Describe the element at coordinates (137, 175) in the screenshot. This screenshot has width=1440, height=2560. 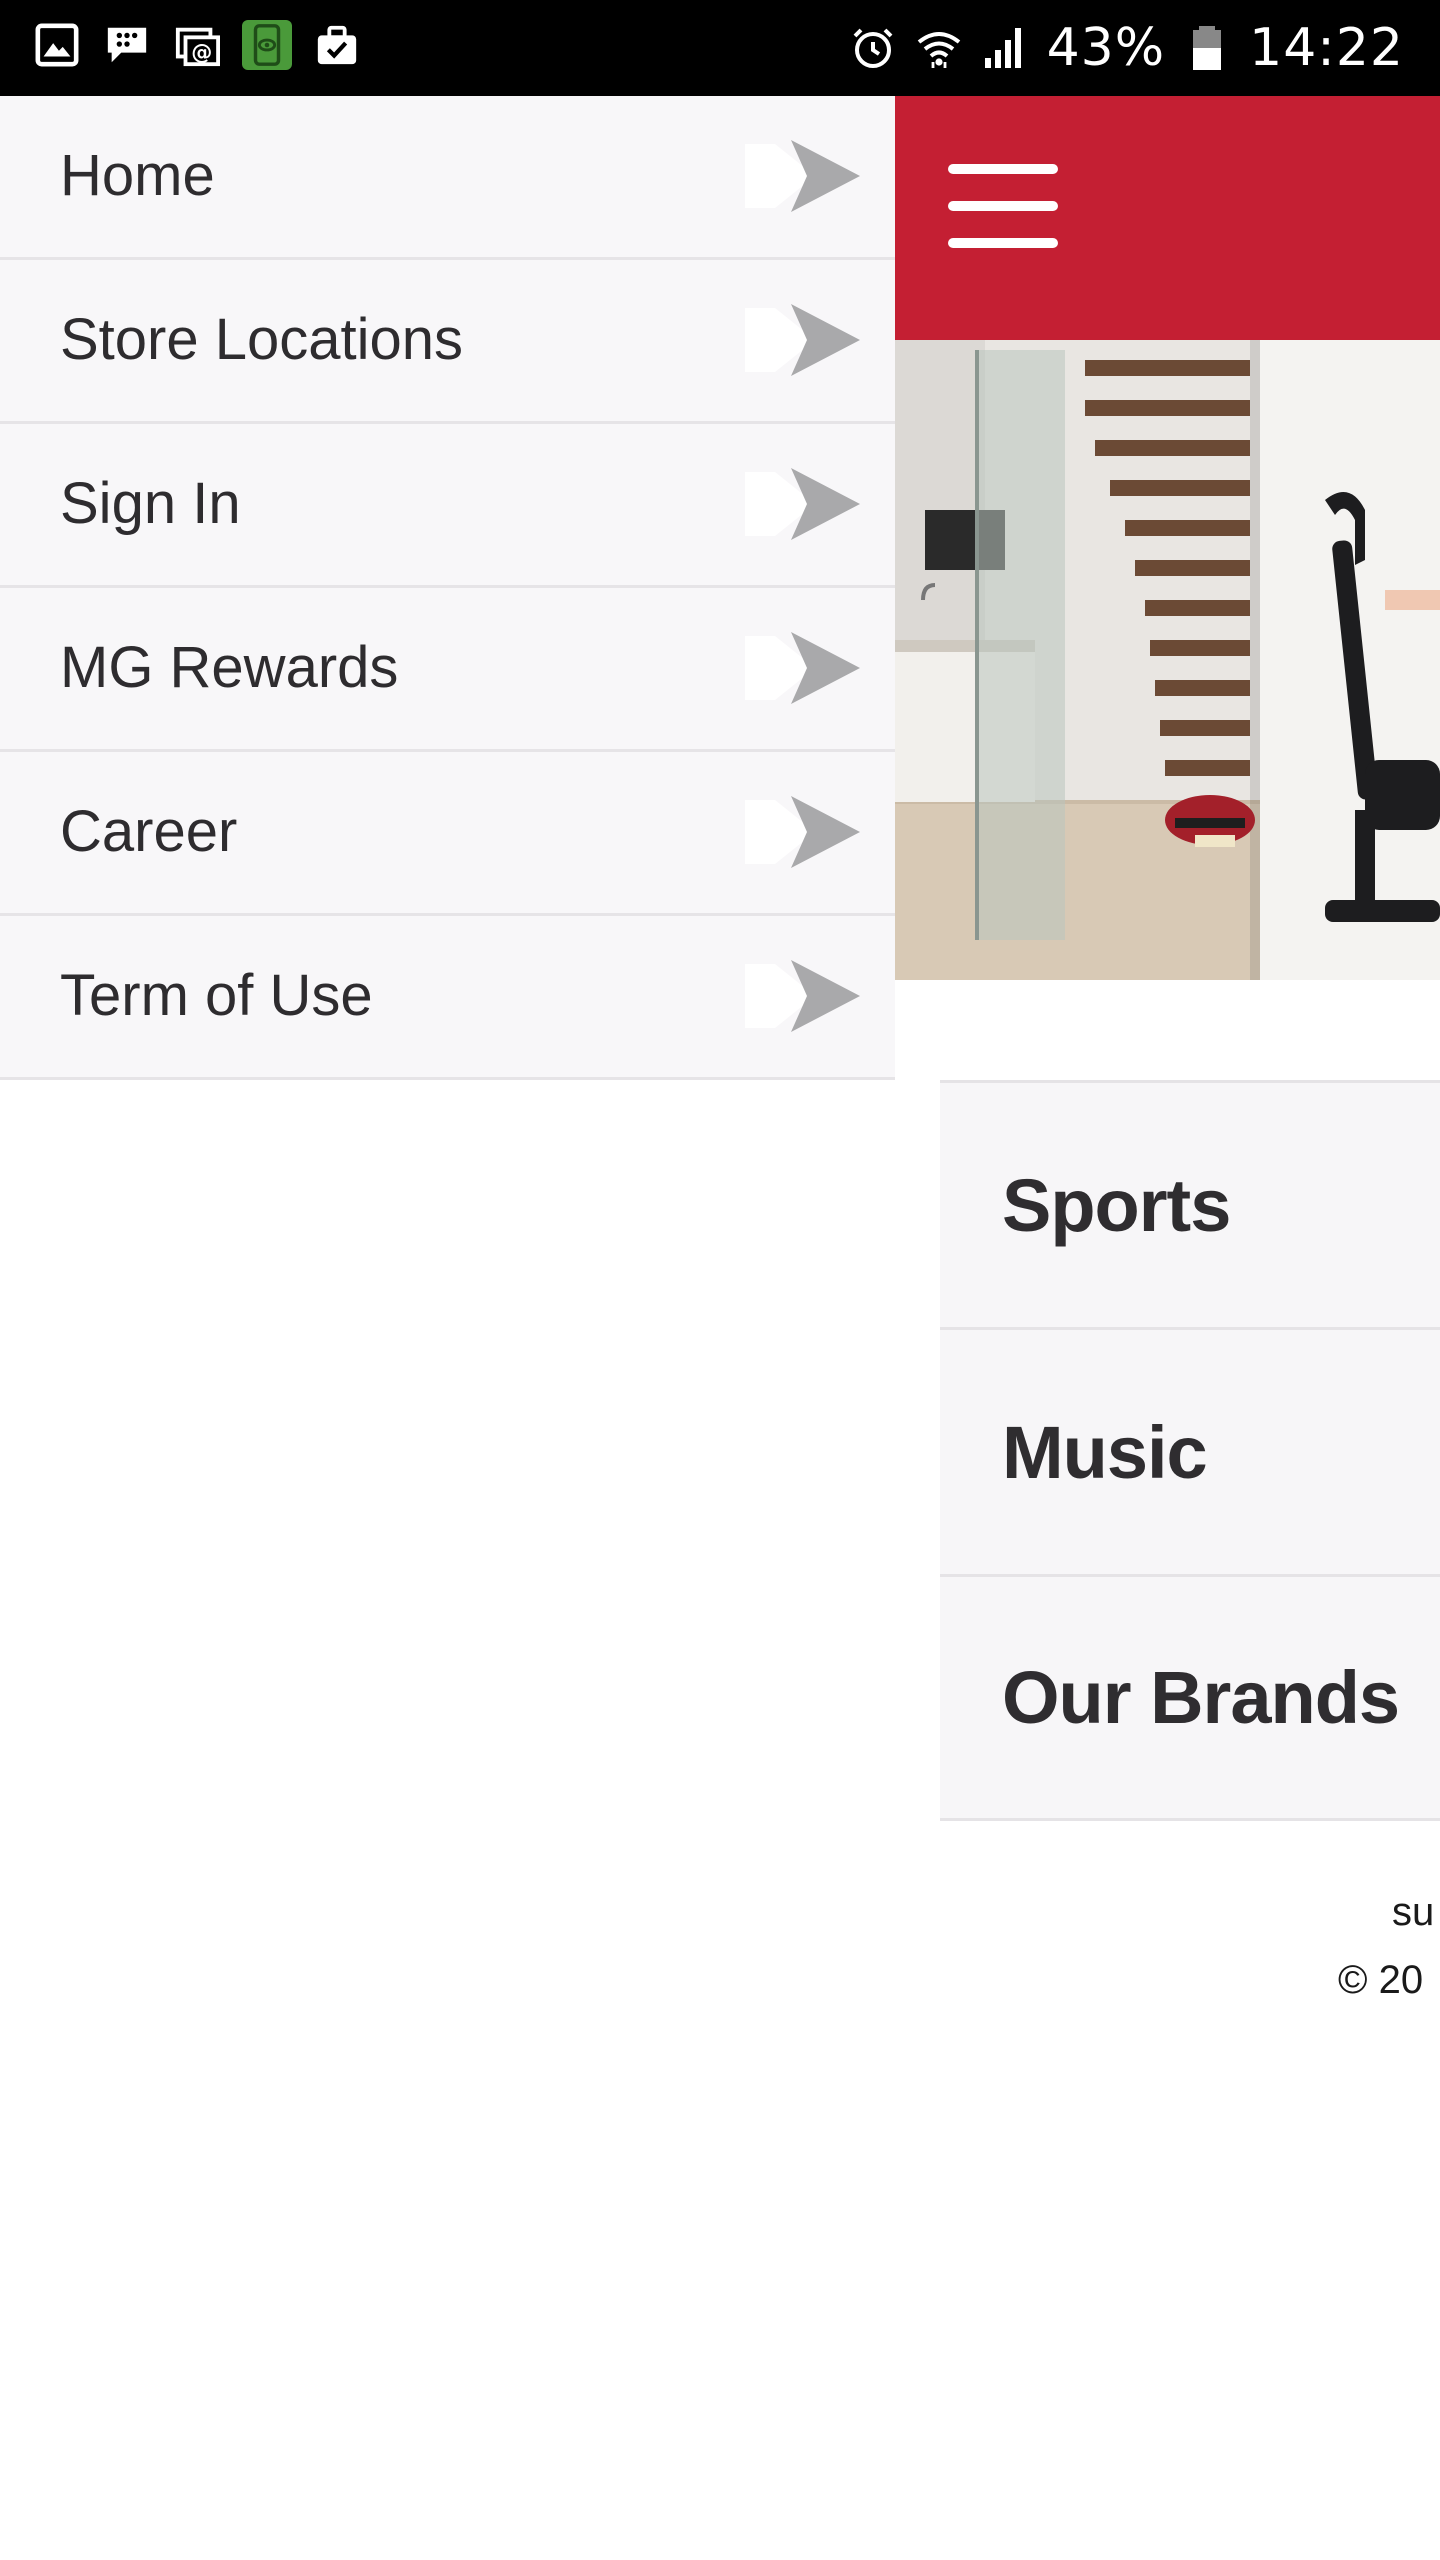
I see `drawer-item-label: Home` at that location.